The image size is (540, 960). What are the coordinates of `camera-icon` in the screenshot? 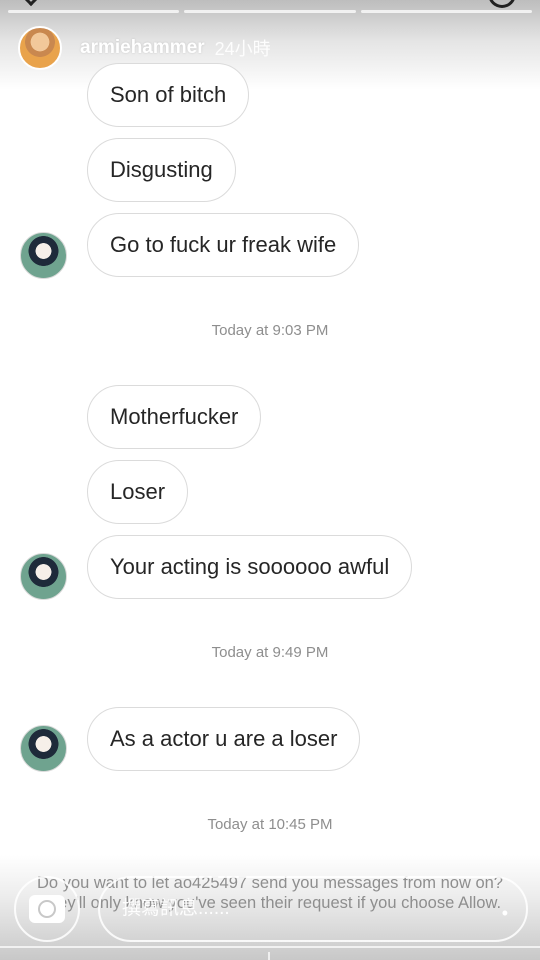 It's located at (47, 909).